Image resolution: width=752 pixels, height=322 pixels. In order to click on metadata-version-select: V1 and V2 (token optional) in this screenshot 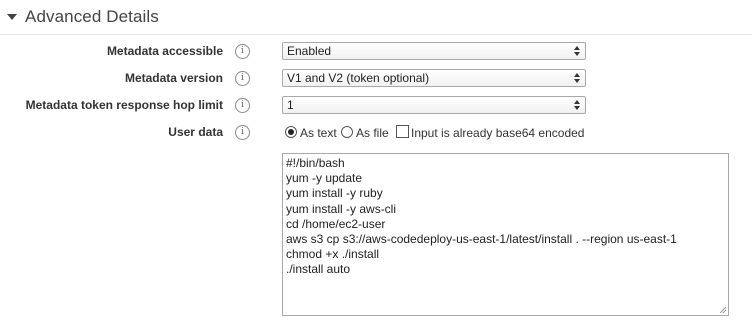, I will do `click(434, 78)`.